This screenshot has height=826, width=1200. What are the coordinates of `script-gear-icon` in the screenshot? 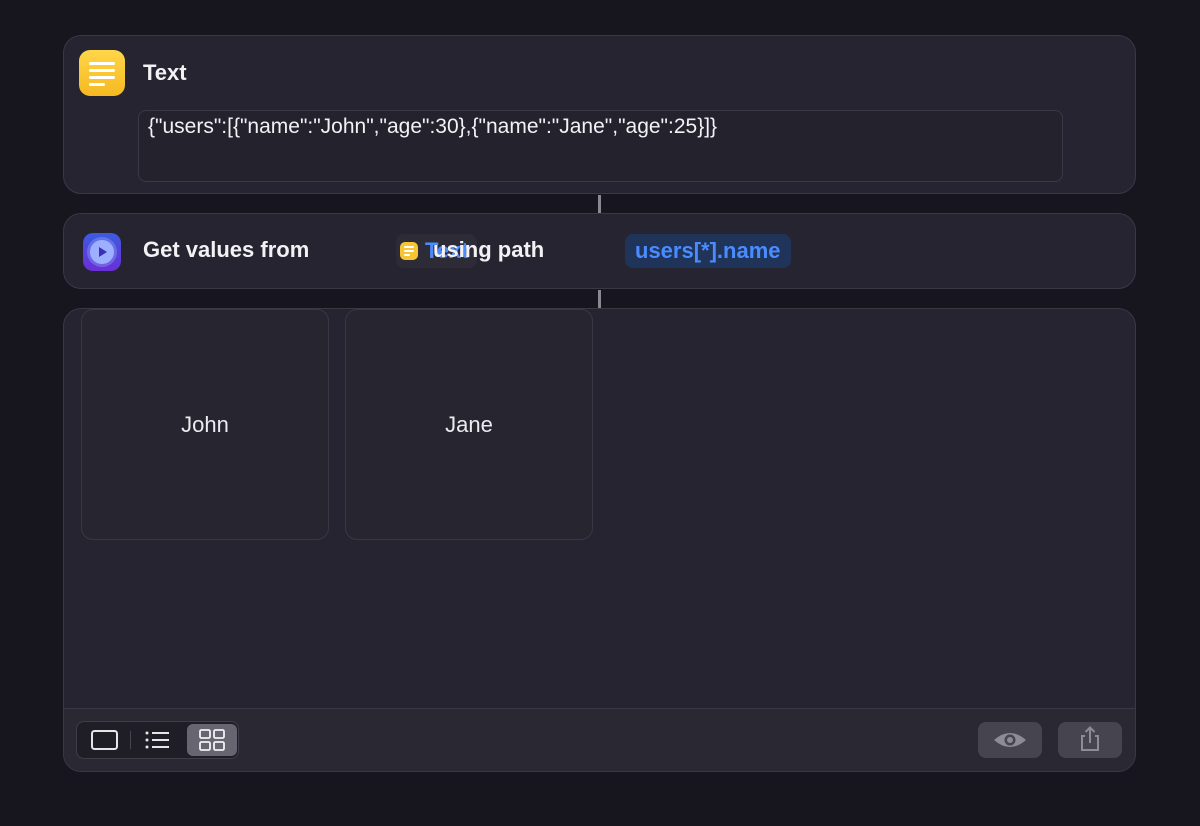 It's located at (102, 252).